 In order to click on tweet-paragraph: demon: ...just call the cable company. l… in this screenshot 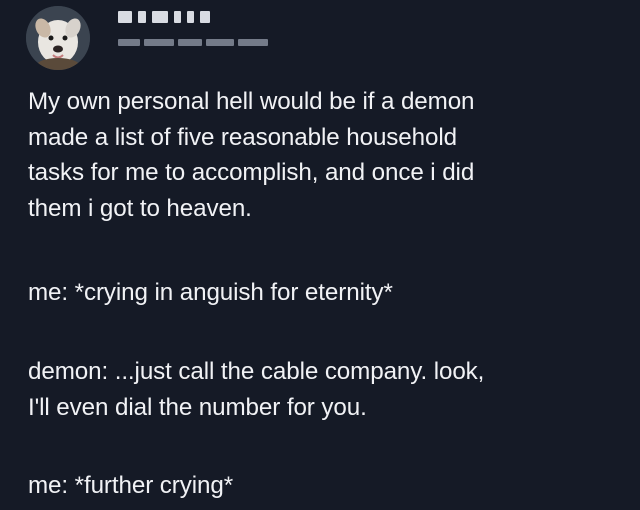, I will do `click(256, 389)`.